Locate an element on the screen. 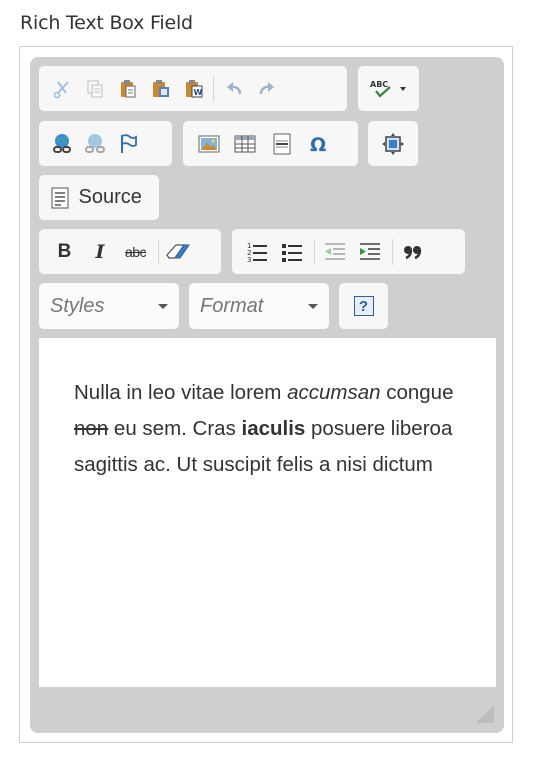  links-group is located at coordinates (105, 143).